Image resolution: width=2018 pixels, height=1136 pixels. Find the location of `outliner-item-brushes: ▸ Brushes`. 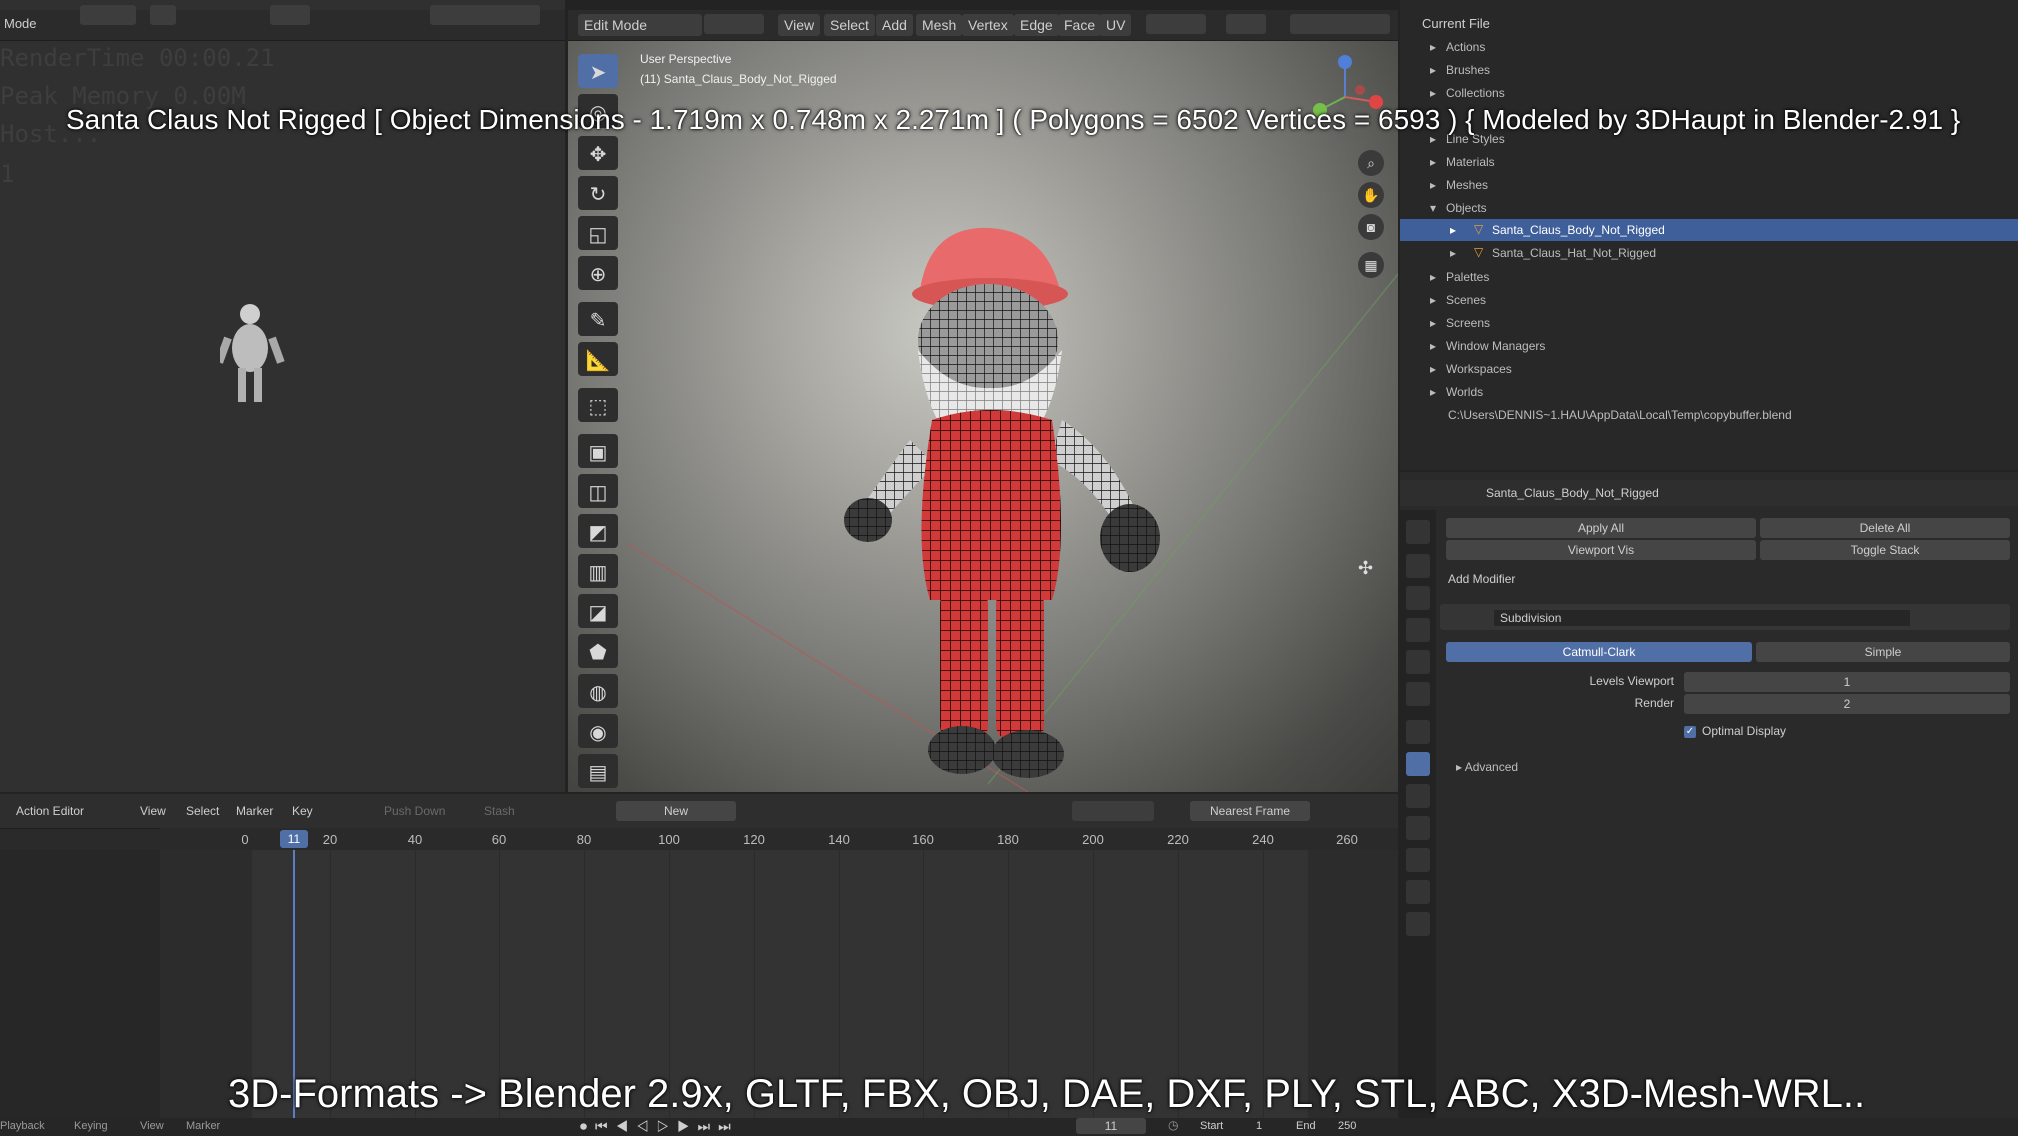

outliner-item-brushes: ▸ Brushes is located at coordinates (1709, 70).